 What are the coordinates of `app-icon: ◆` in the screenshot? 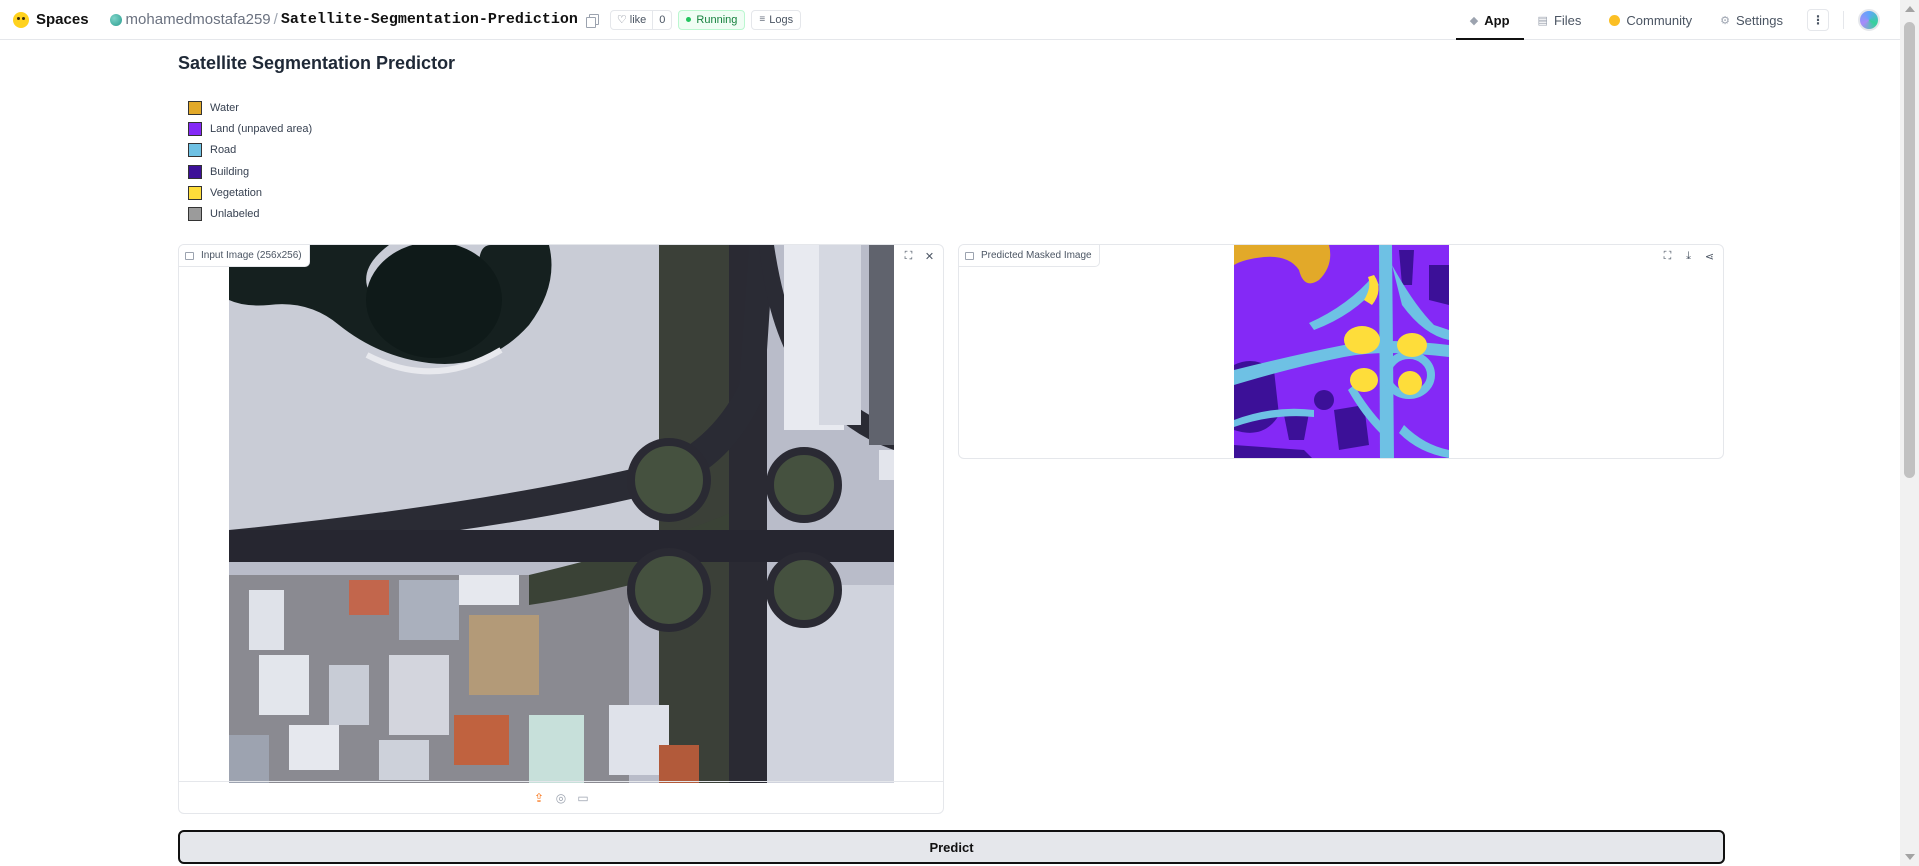 It's located at (1474, 20).